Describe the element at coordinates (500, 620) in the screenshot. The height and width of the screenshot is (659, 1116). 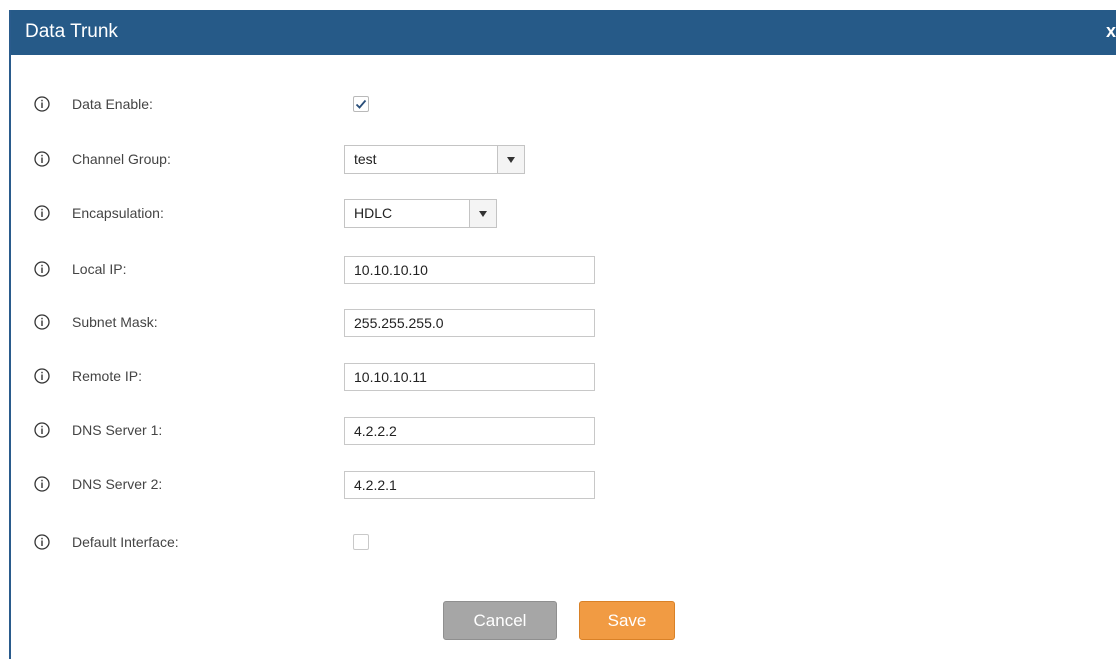
I see `cancel-button: Cancel` at that location.